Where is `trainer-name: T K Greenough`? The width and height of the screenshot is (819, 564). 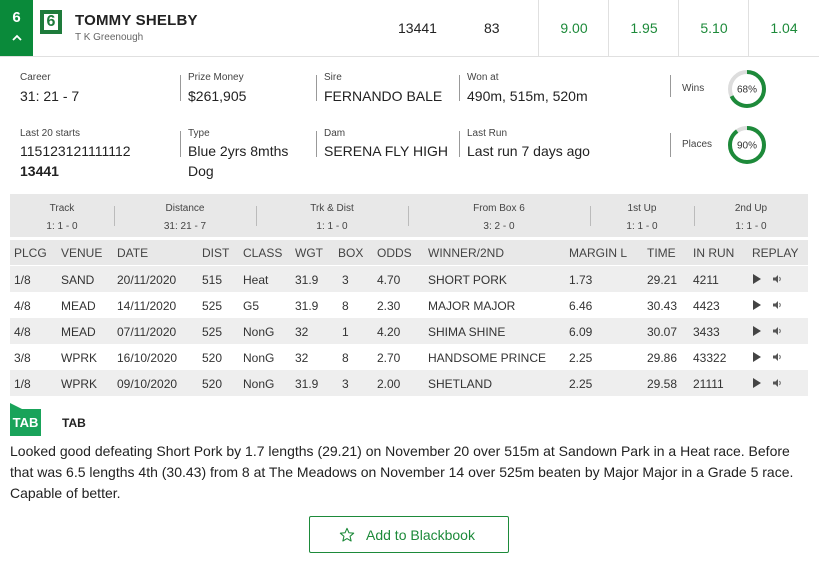
trainer-name: T K Greenough is located at coordinates (109, 37).